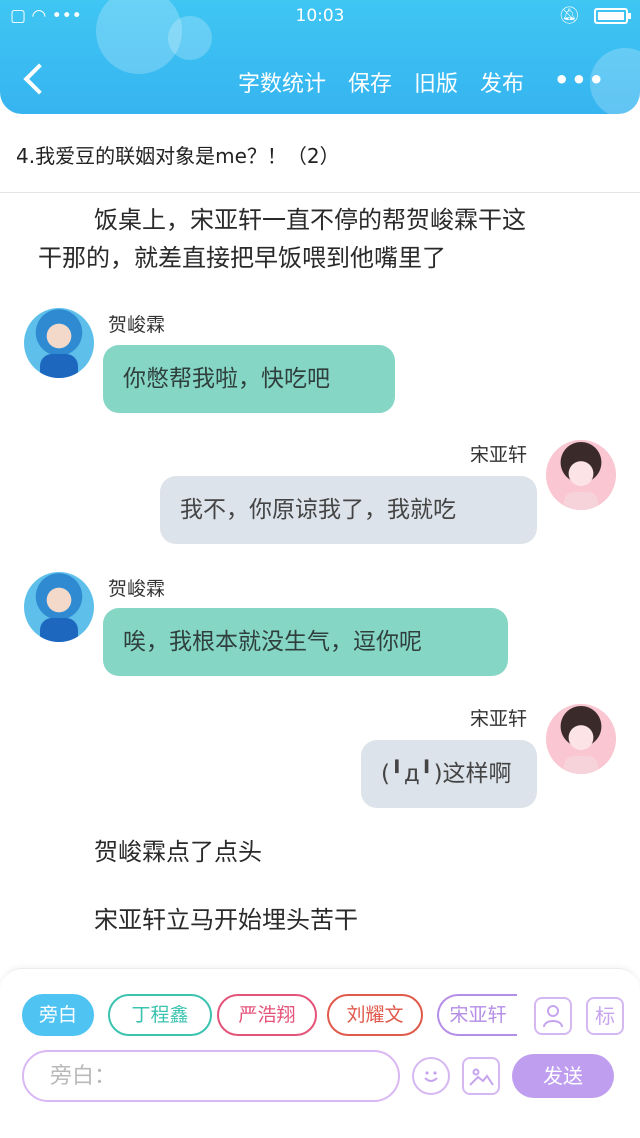 This screenshot has height=1138, width=640. I want to click on publish-button: 发布, so click(502, 82).